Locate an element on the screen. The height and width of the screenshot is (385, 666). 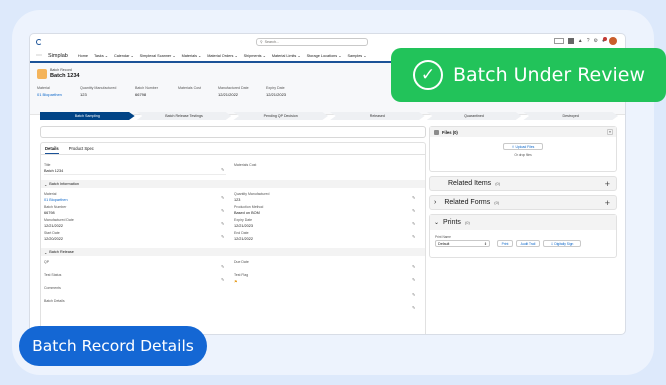
field-expiry-date: Expiry Date 12/21/2023 is located at coordinates (244, 223).